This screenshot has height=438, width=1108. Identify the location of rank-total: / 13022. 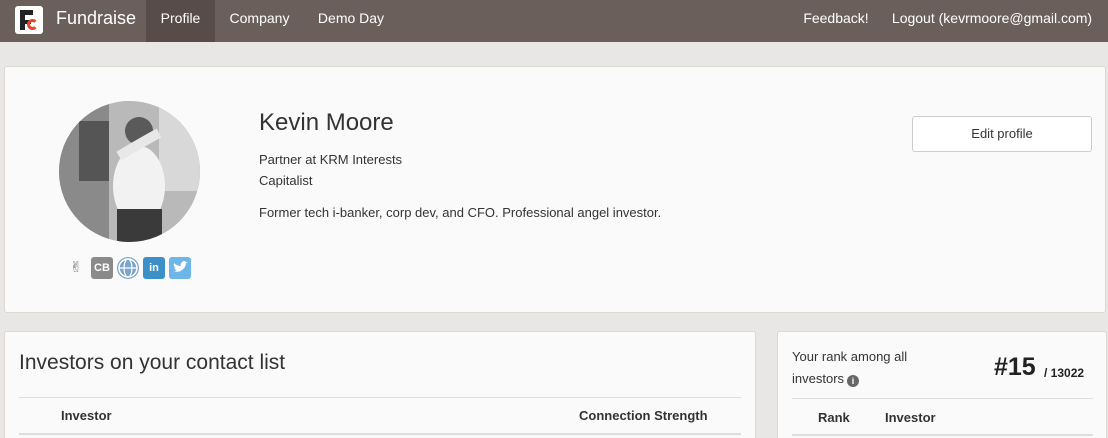
(1064, 373).